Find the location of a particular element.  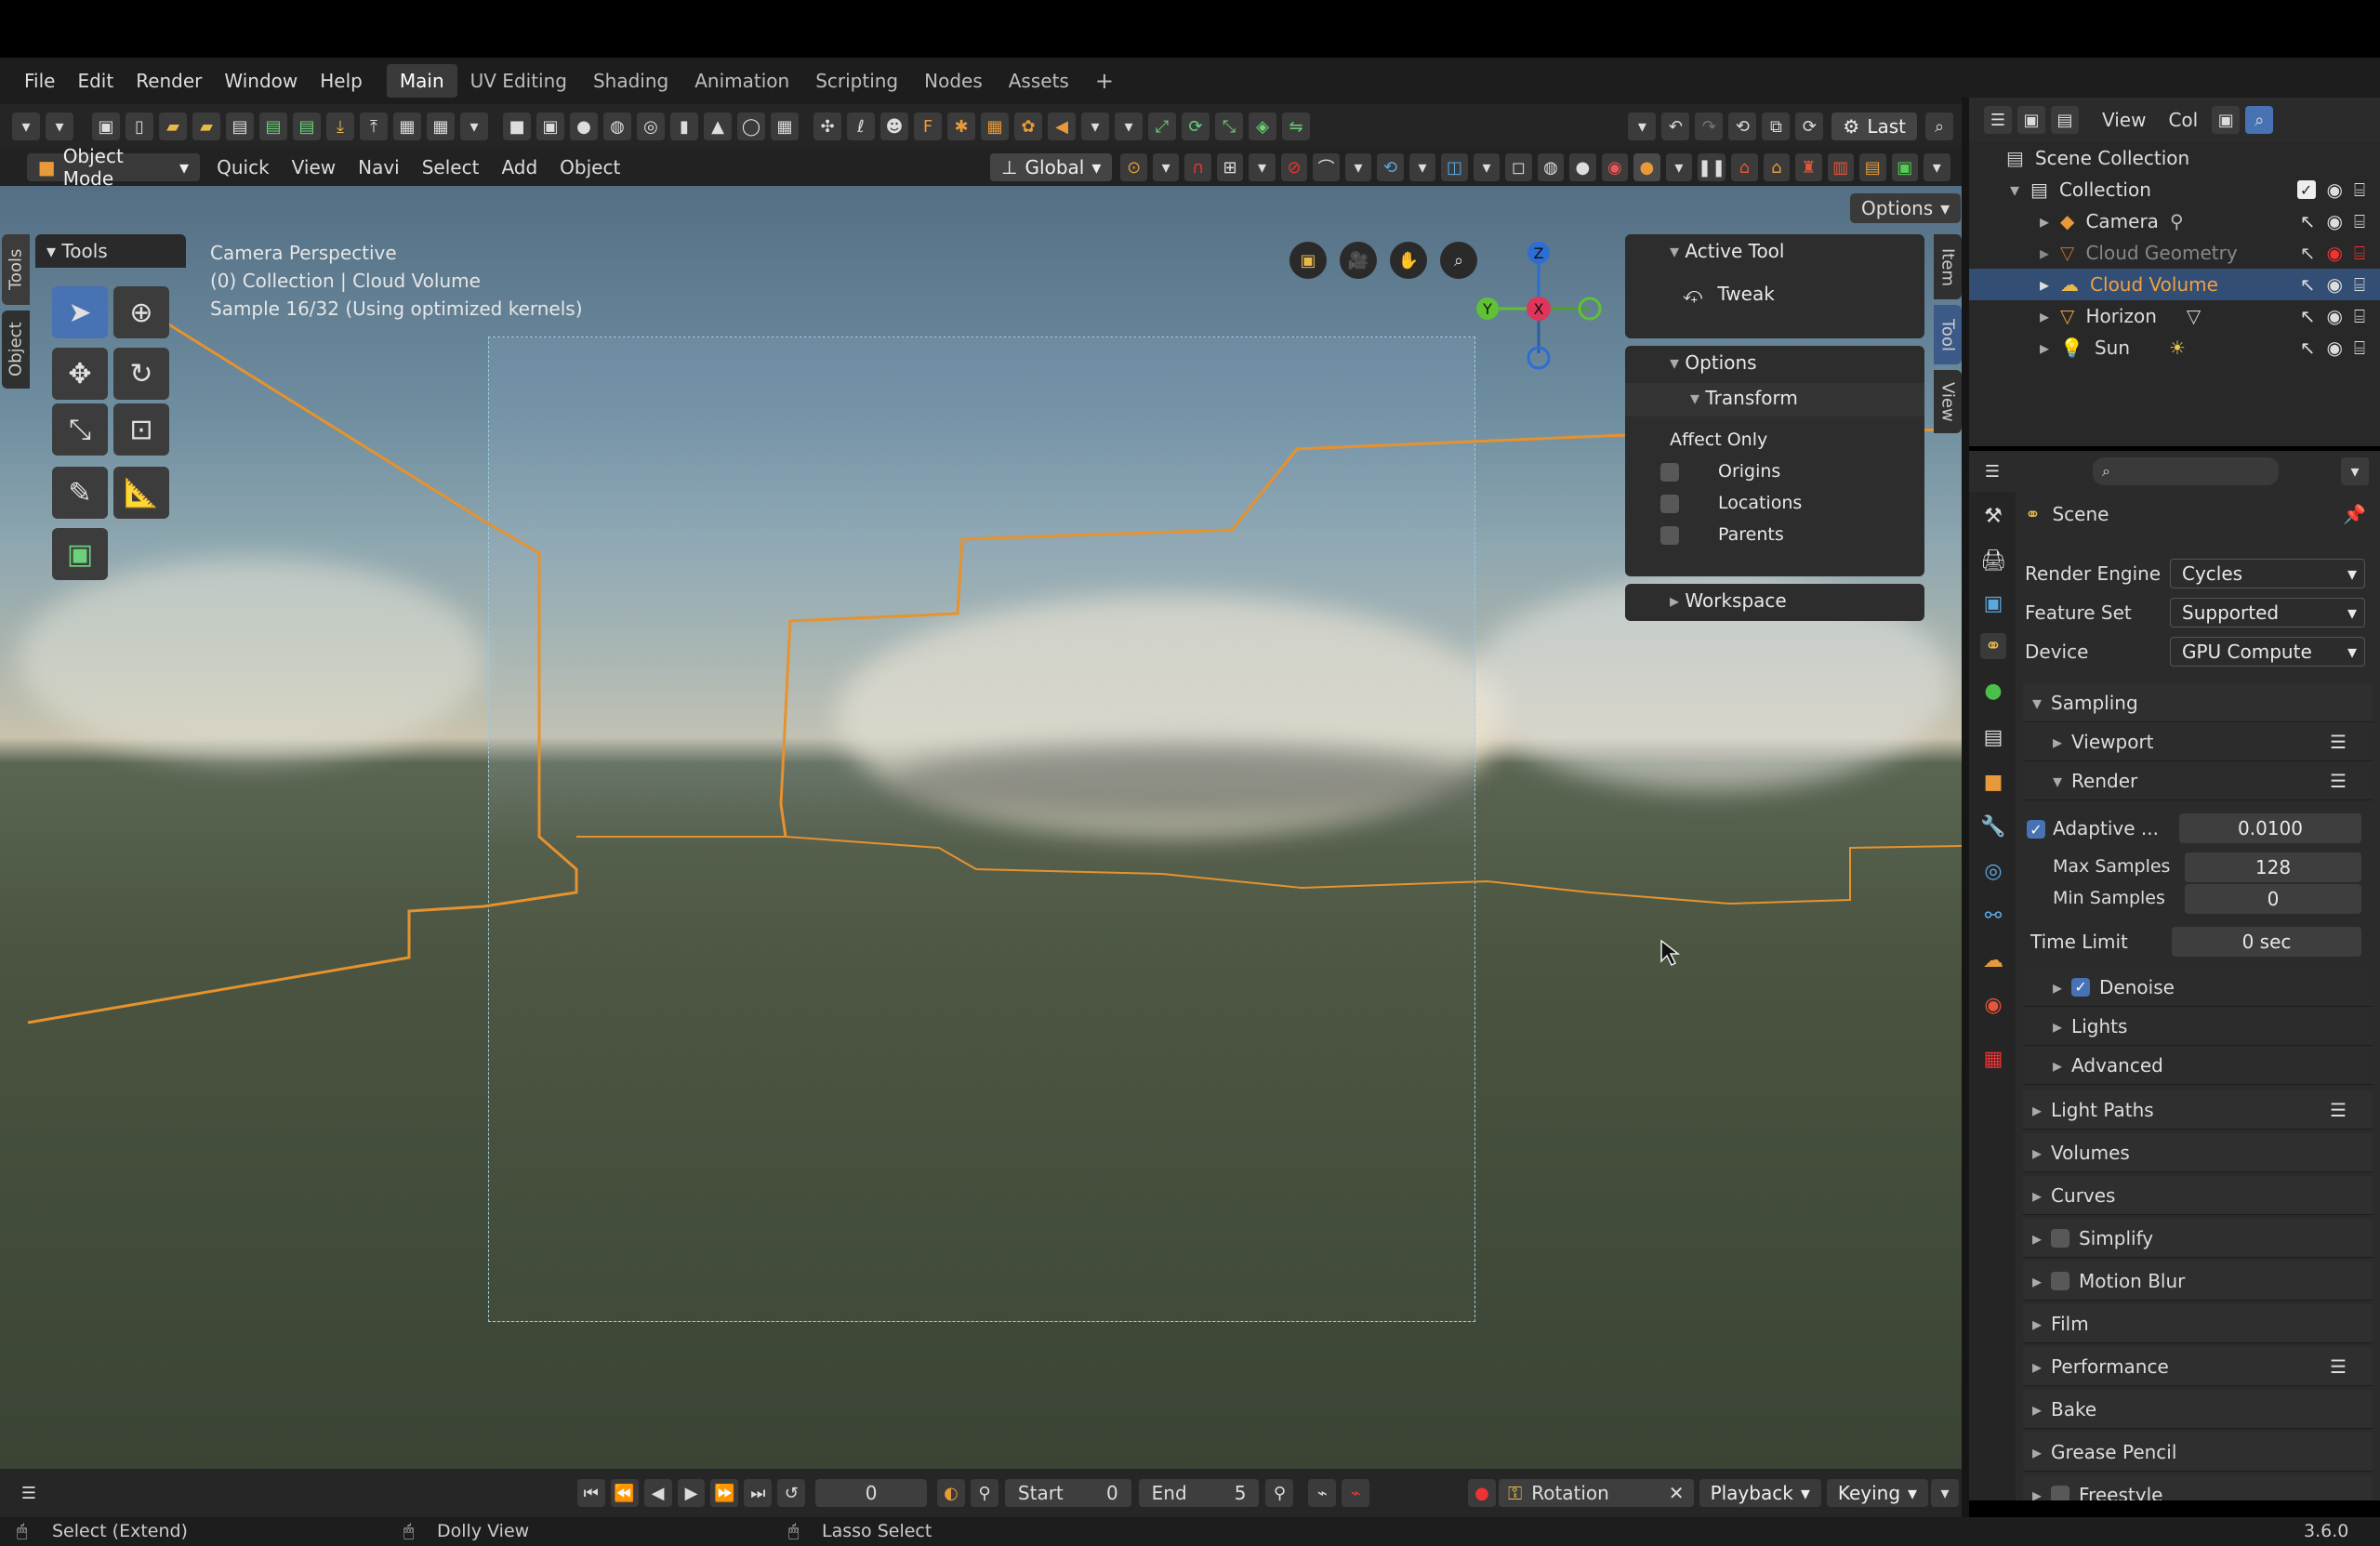

min-samples-field: 0 is located at coordinates (2273, 899).